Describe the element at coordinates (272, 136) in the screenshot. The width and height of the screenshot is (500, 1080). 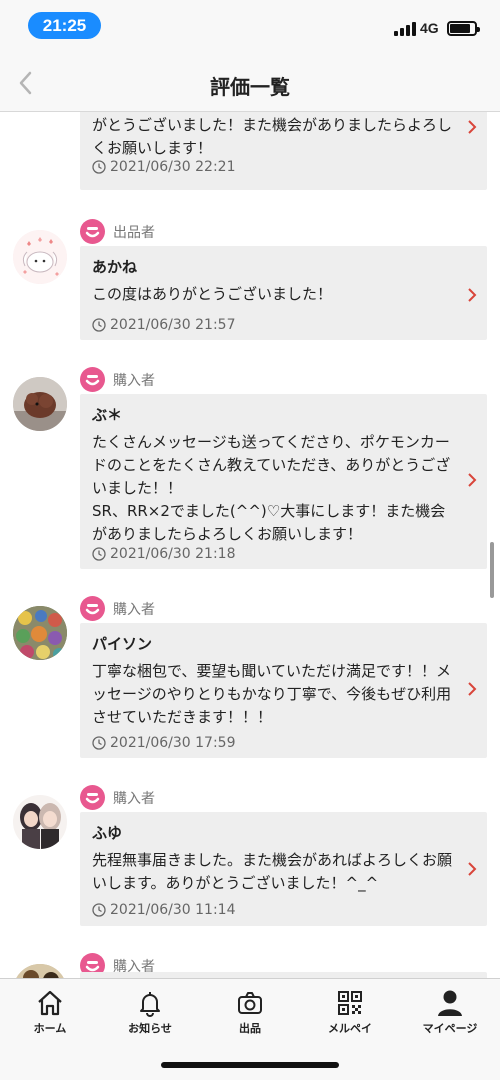
I see `review-message: がとうございました！また機会がありましたらよろしくお願いします！` at that location.